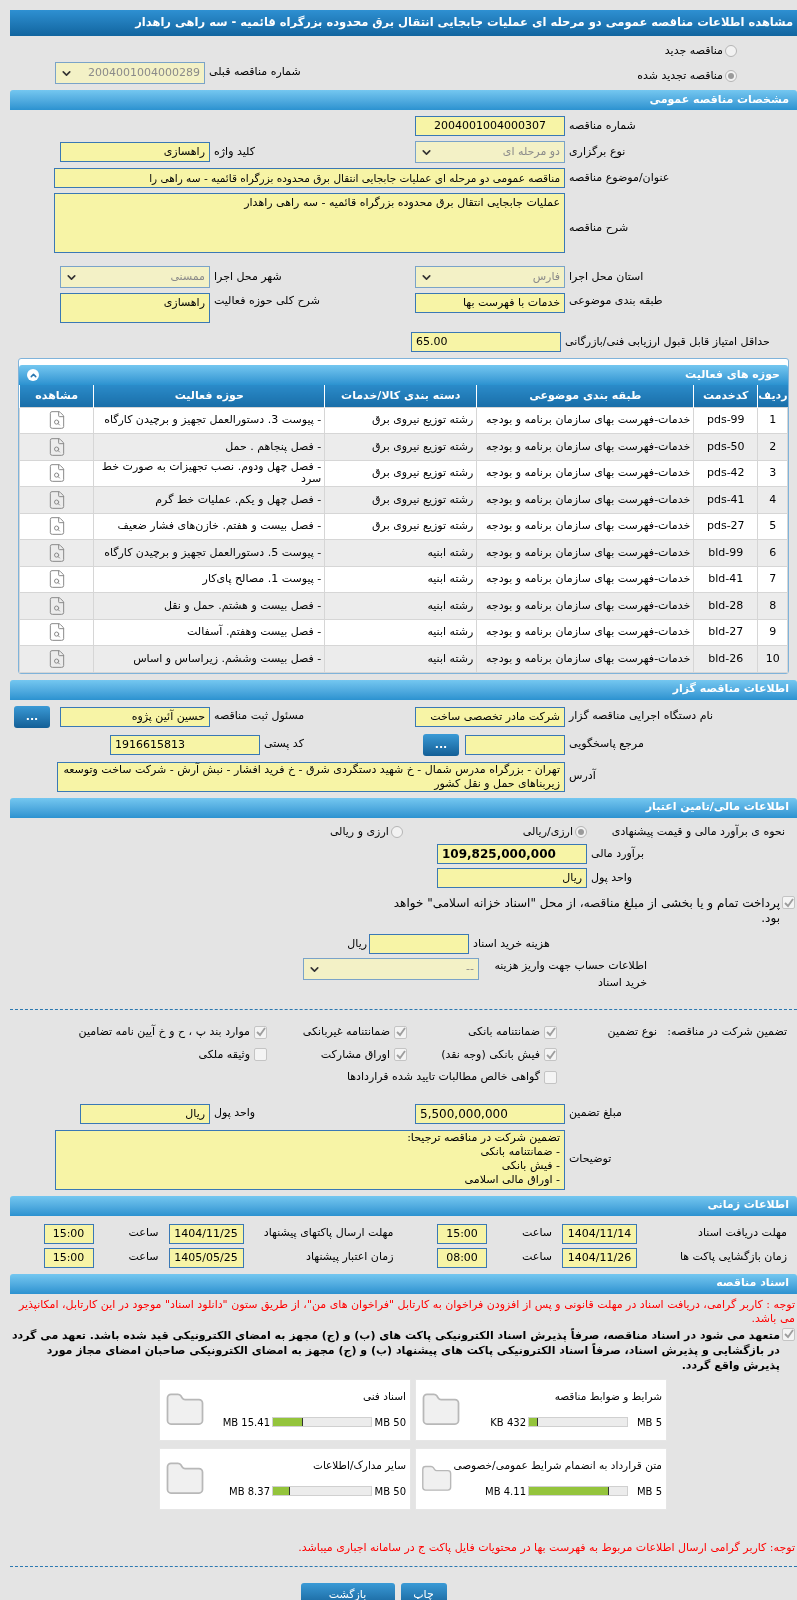  I want to click on table-cell: 3, so click(772, 473).